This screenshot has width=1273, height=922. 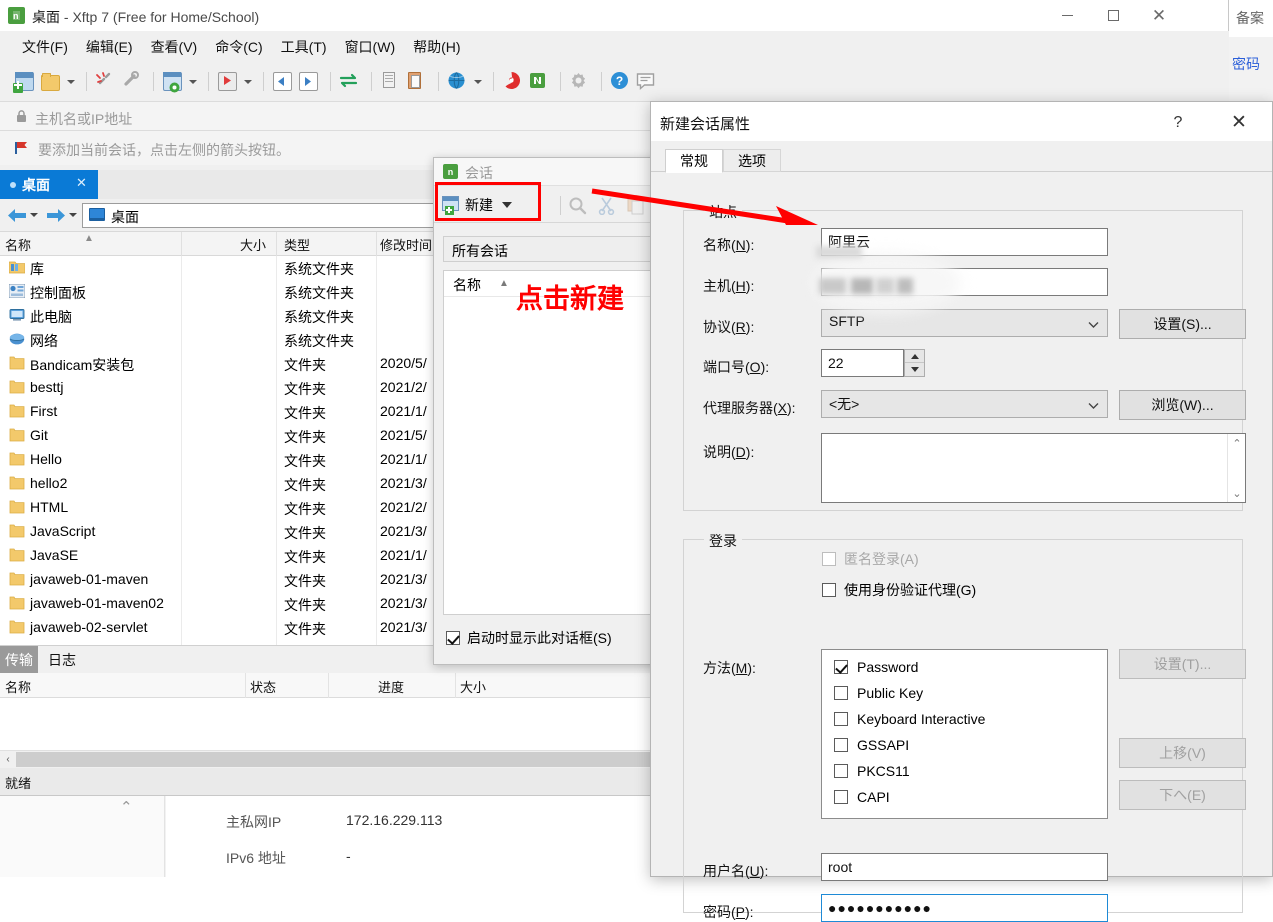 I want to click on method-checkbox-pkcs11, so click(x=841, y=771).